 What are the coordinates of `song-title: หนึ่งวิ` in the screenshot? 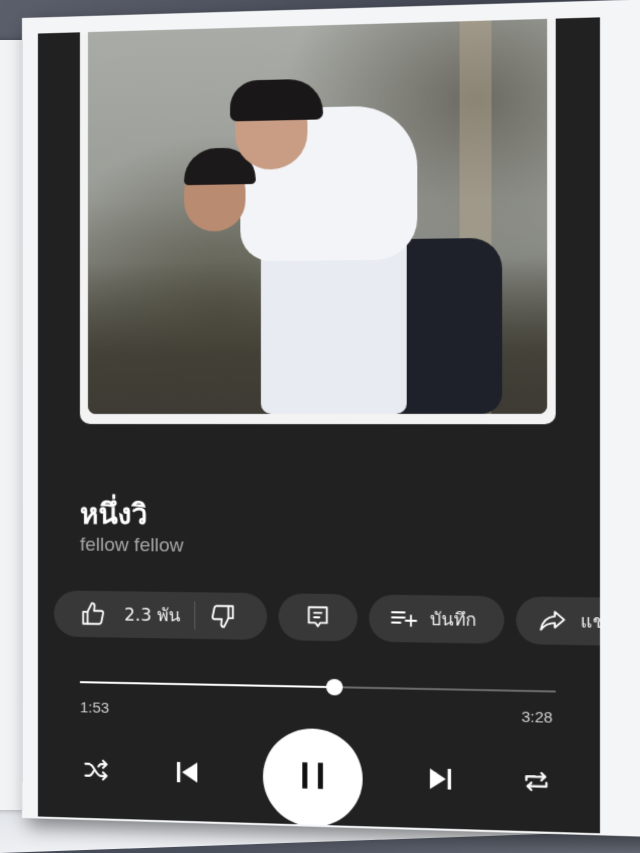 It's located at (114, 514).